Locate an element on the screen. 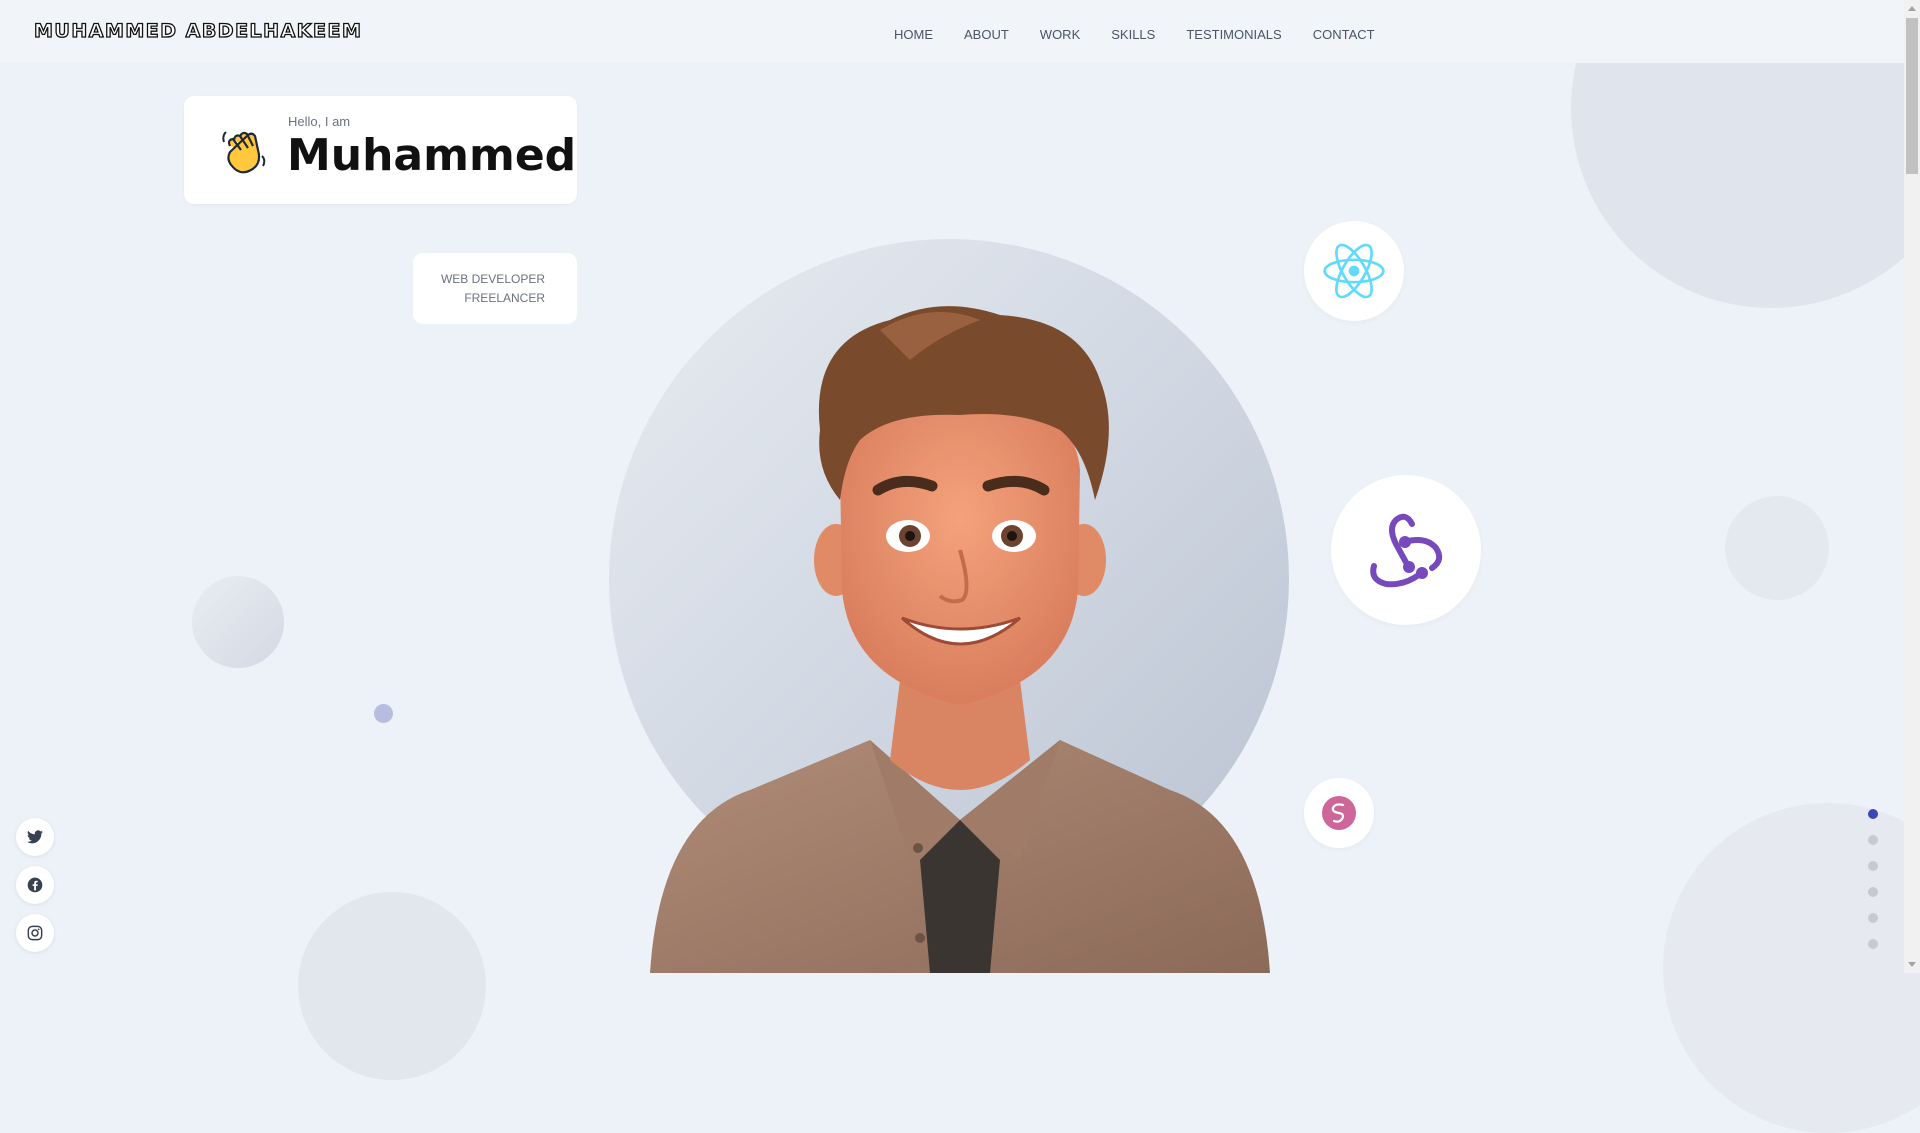  nav-link-testimonials: TESTIMONIALS is located at coordinates (1233, 34).